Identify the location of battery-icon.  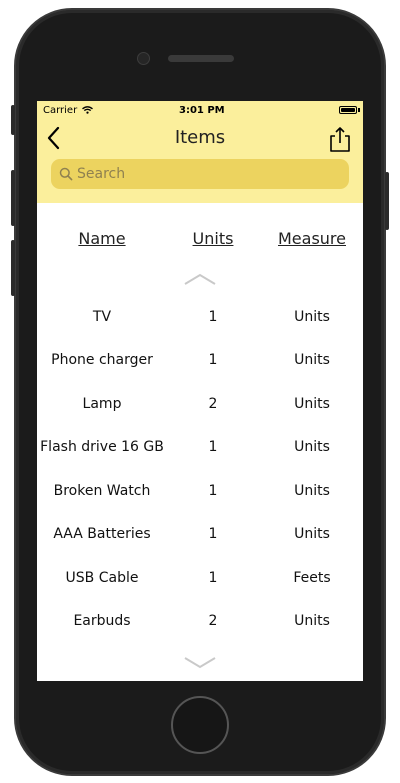
(348, 110).